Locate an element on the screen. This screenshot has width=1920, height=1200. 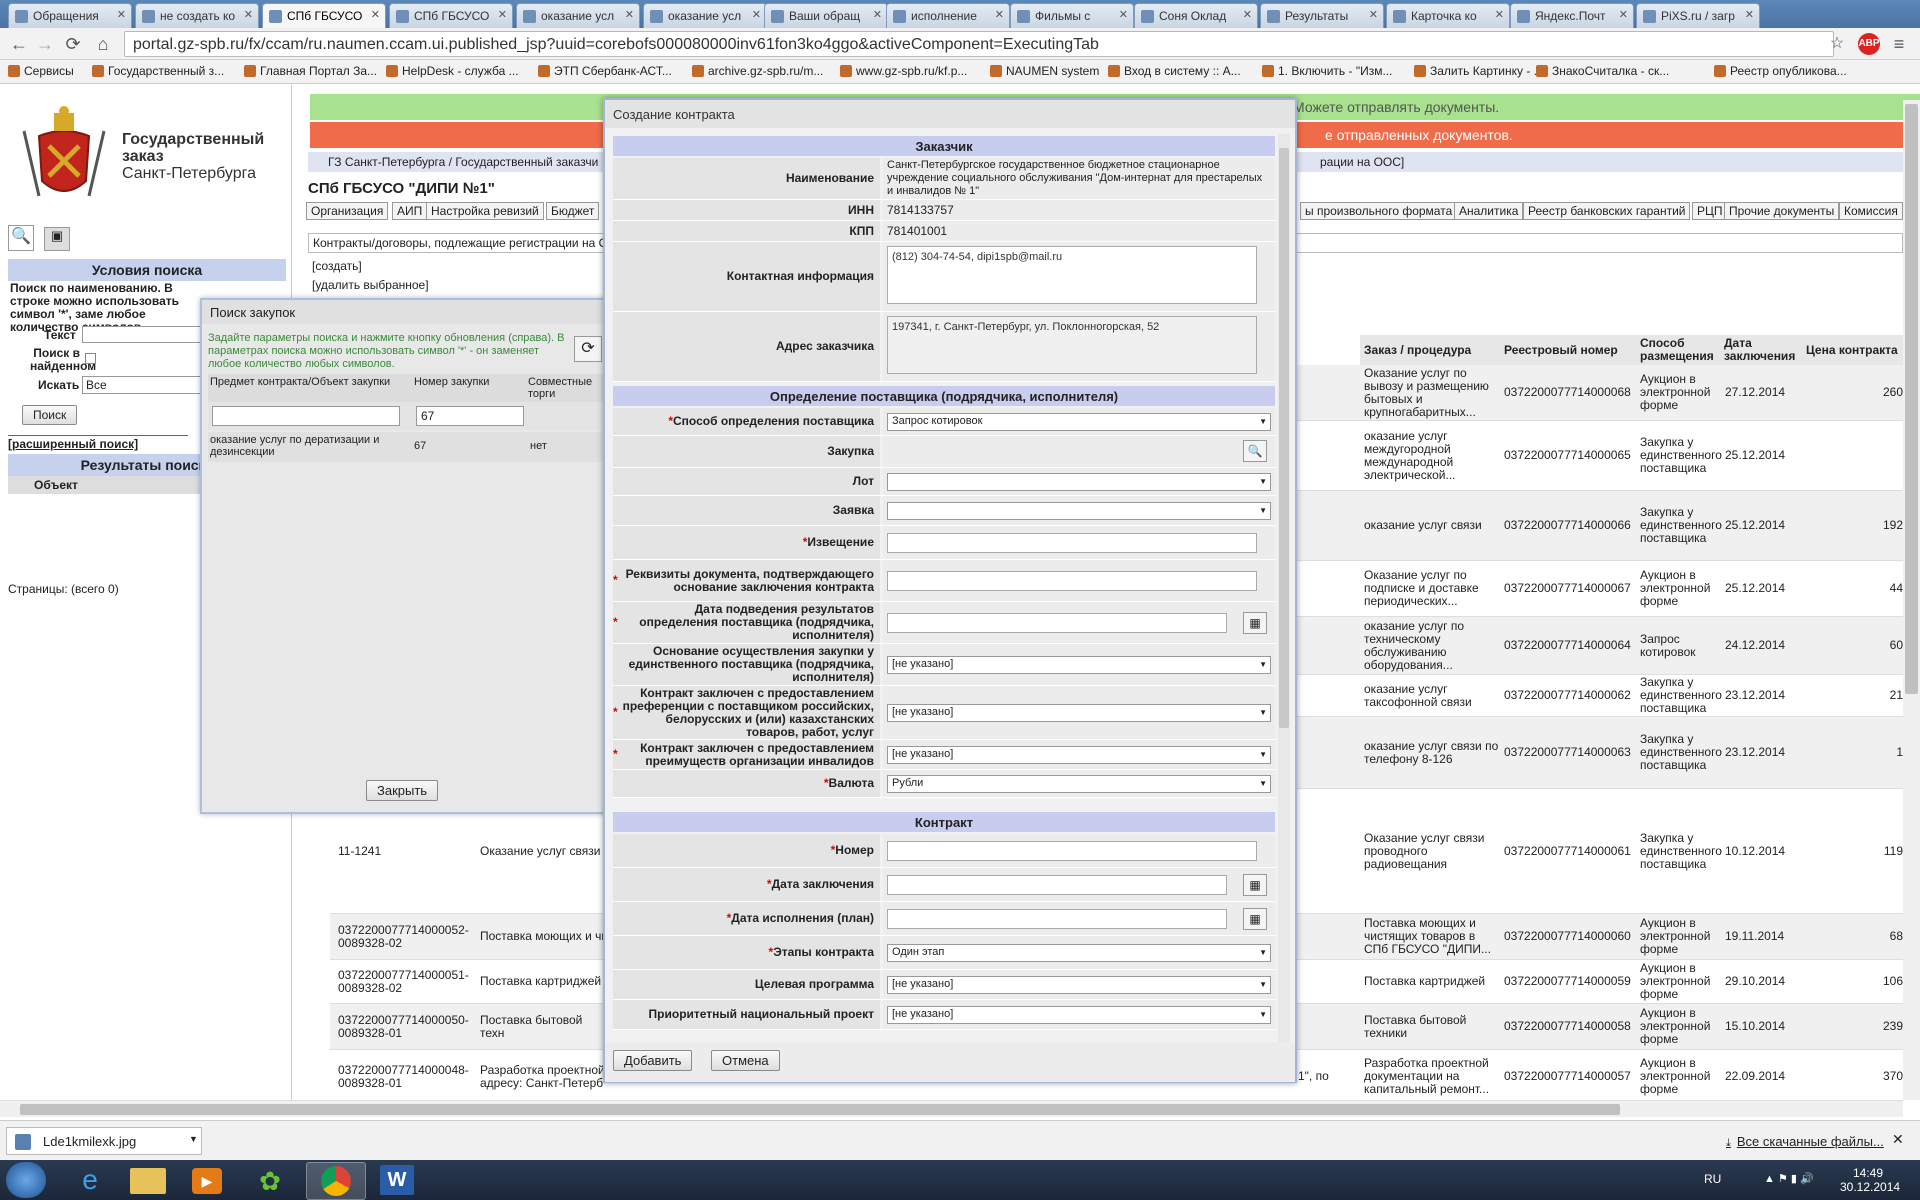
browser-tab: Карточка ко ✕ is located at coordinates (1448, 15).